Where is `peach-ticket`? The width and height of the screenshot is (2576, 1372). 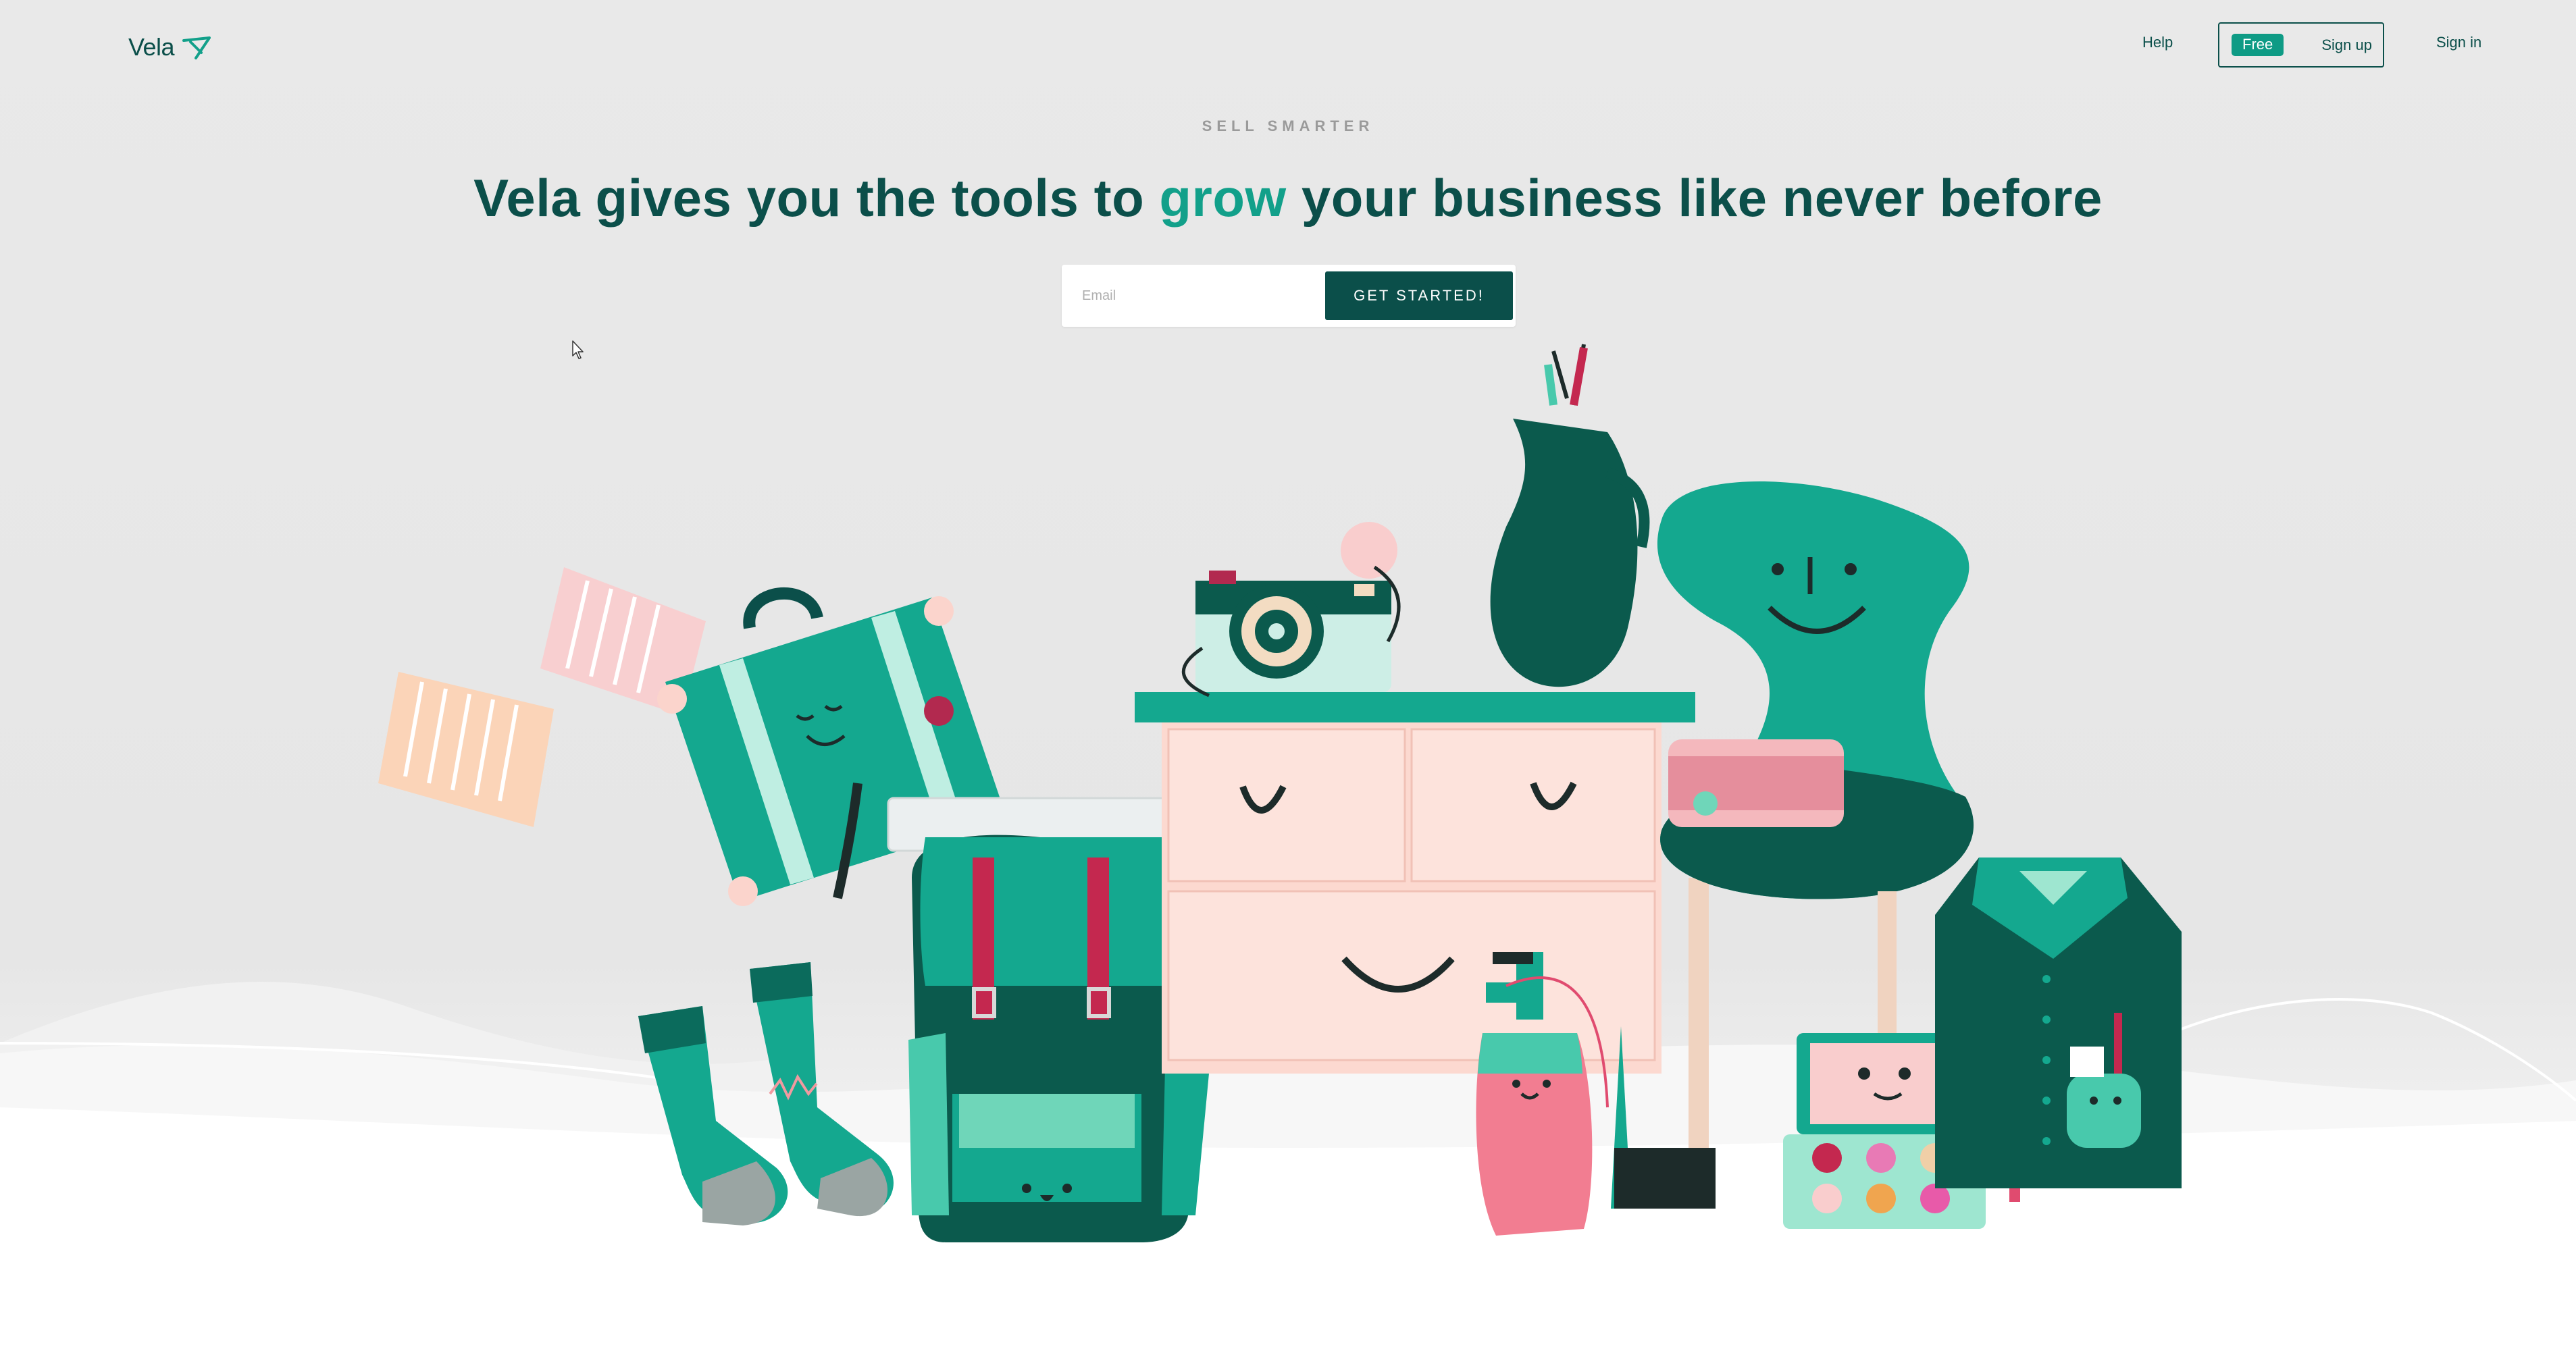
peach-ticket is located at coordinates (466, 750).